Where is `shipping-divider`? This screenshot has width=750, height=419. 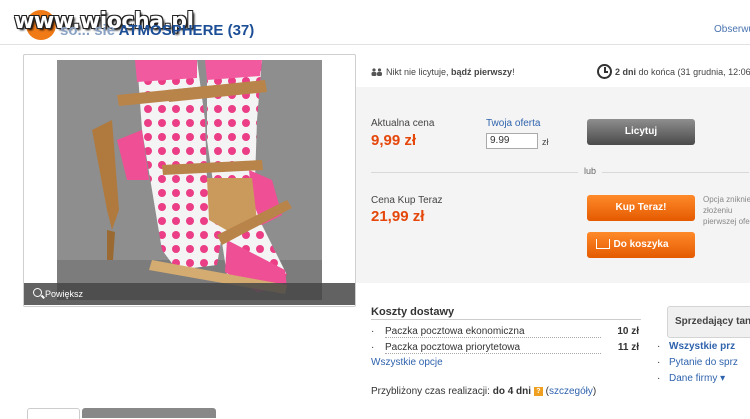 shipping-divider is located at coordinates (506, 319).